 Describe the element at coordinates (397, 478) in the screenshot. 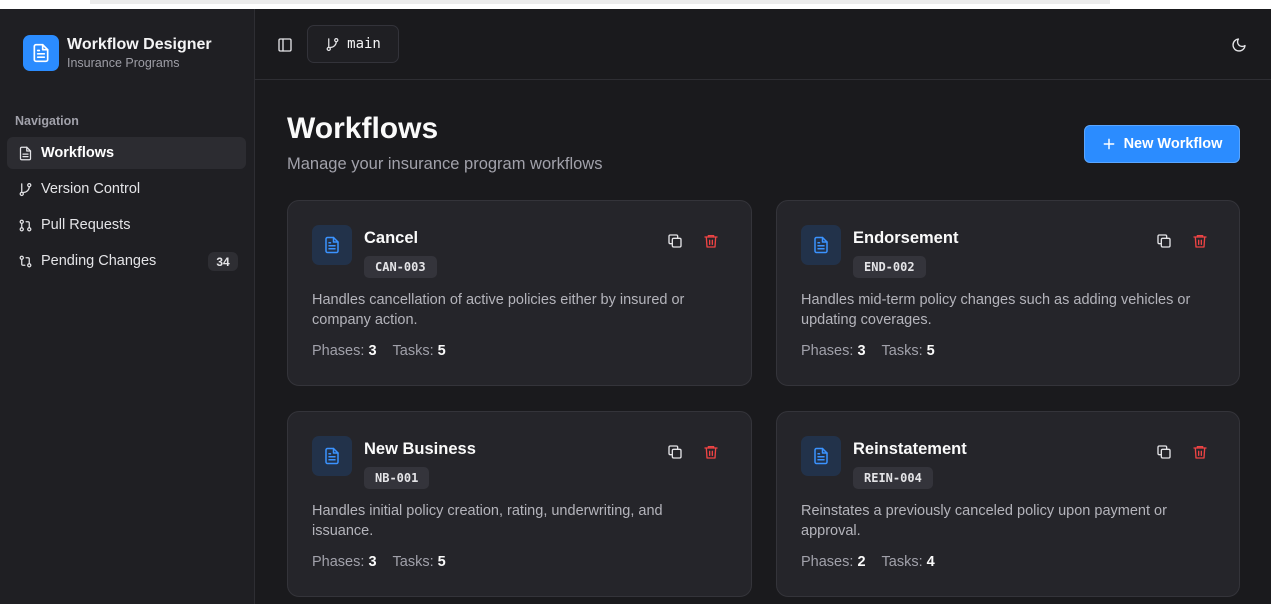

I see `workflow-code-badge: NB-001` at that location.